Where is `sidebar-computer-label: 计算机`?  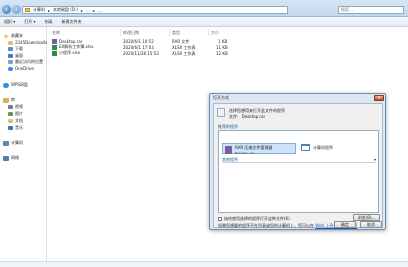 sidebar-computer-label: 计算机 is located at coordinates (17, 142).